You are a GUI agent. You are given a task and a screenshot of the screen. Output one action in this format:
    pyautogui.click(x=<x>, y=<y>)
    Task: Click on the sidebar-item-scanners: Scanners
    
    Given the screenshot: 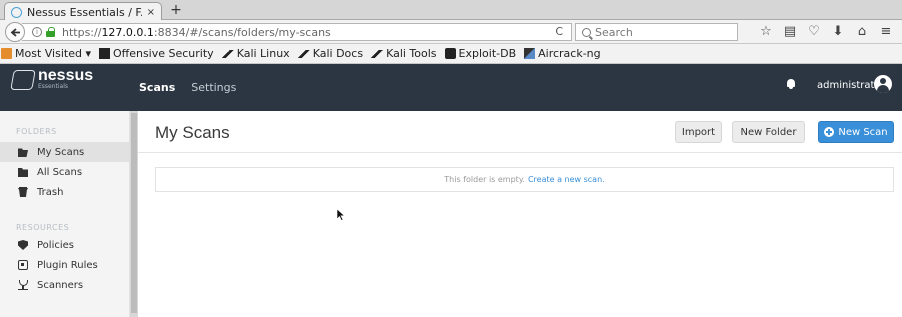 What is the action you would take?
    pyautogui.click(x=65, y=285)
    